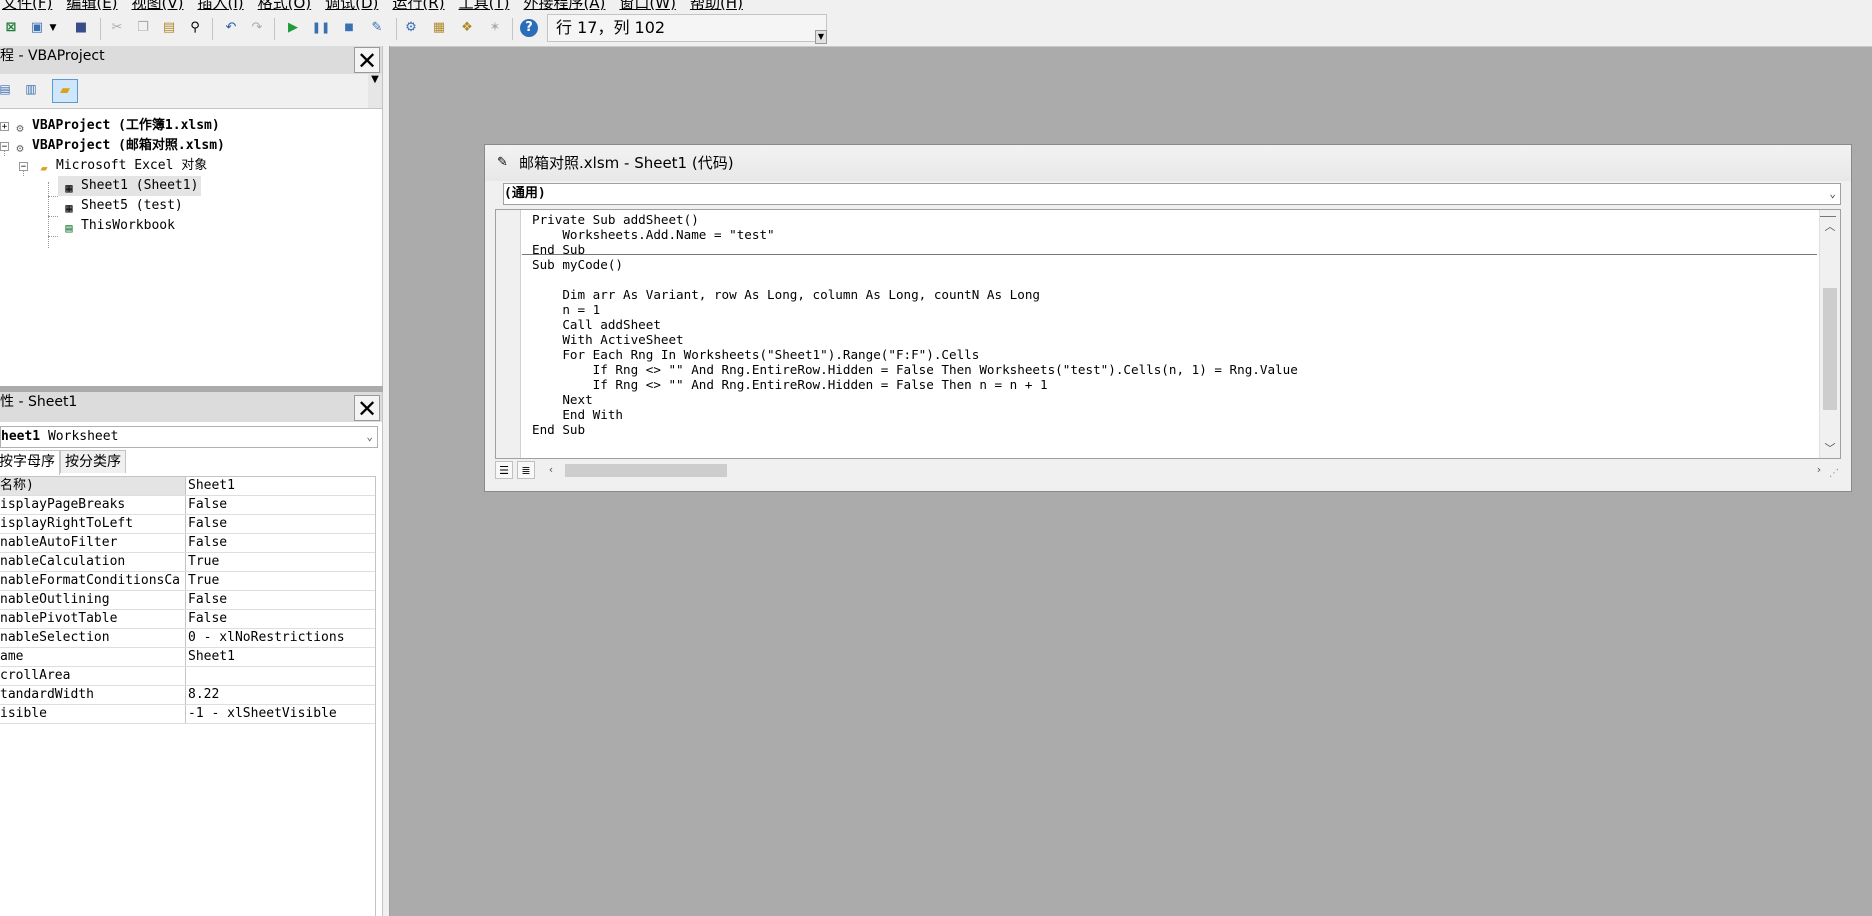 The image size is (1872, 916). Describe the element at coordinates (551, 470) in the screenshot. I see `scroll-left-icon: ‹` at that location.